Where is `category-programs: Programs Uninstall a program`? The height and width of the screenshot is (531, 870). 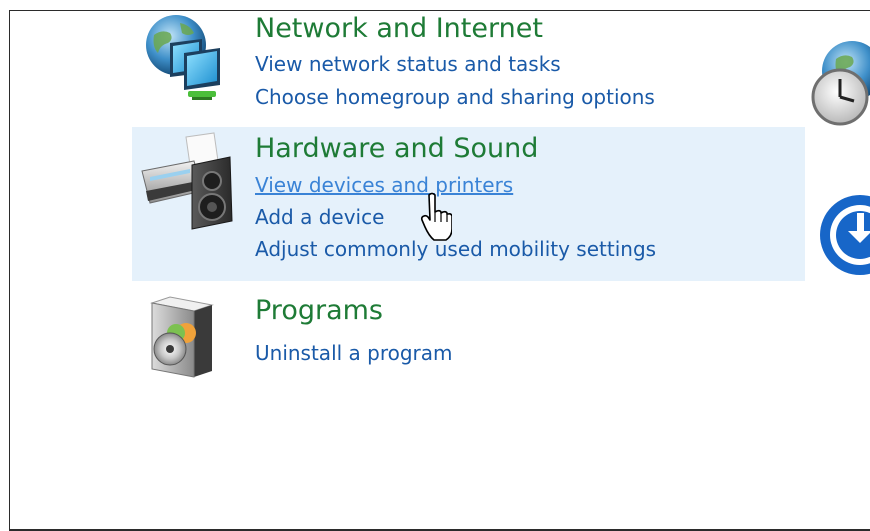 category-programs: Programs Uninstall a program is located at coordinates (468, 339).